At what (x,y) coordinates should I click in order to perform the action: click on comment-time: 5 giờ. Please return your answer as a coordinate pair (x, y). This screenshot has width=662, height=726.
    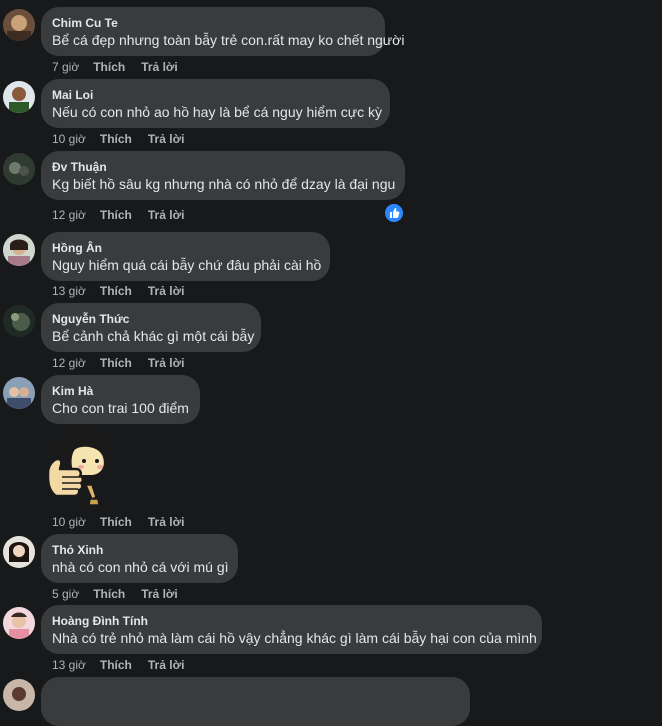
    Looking at the image, I should click on (65, 594).